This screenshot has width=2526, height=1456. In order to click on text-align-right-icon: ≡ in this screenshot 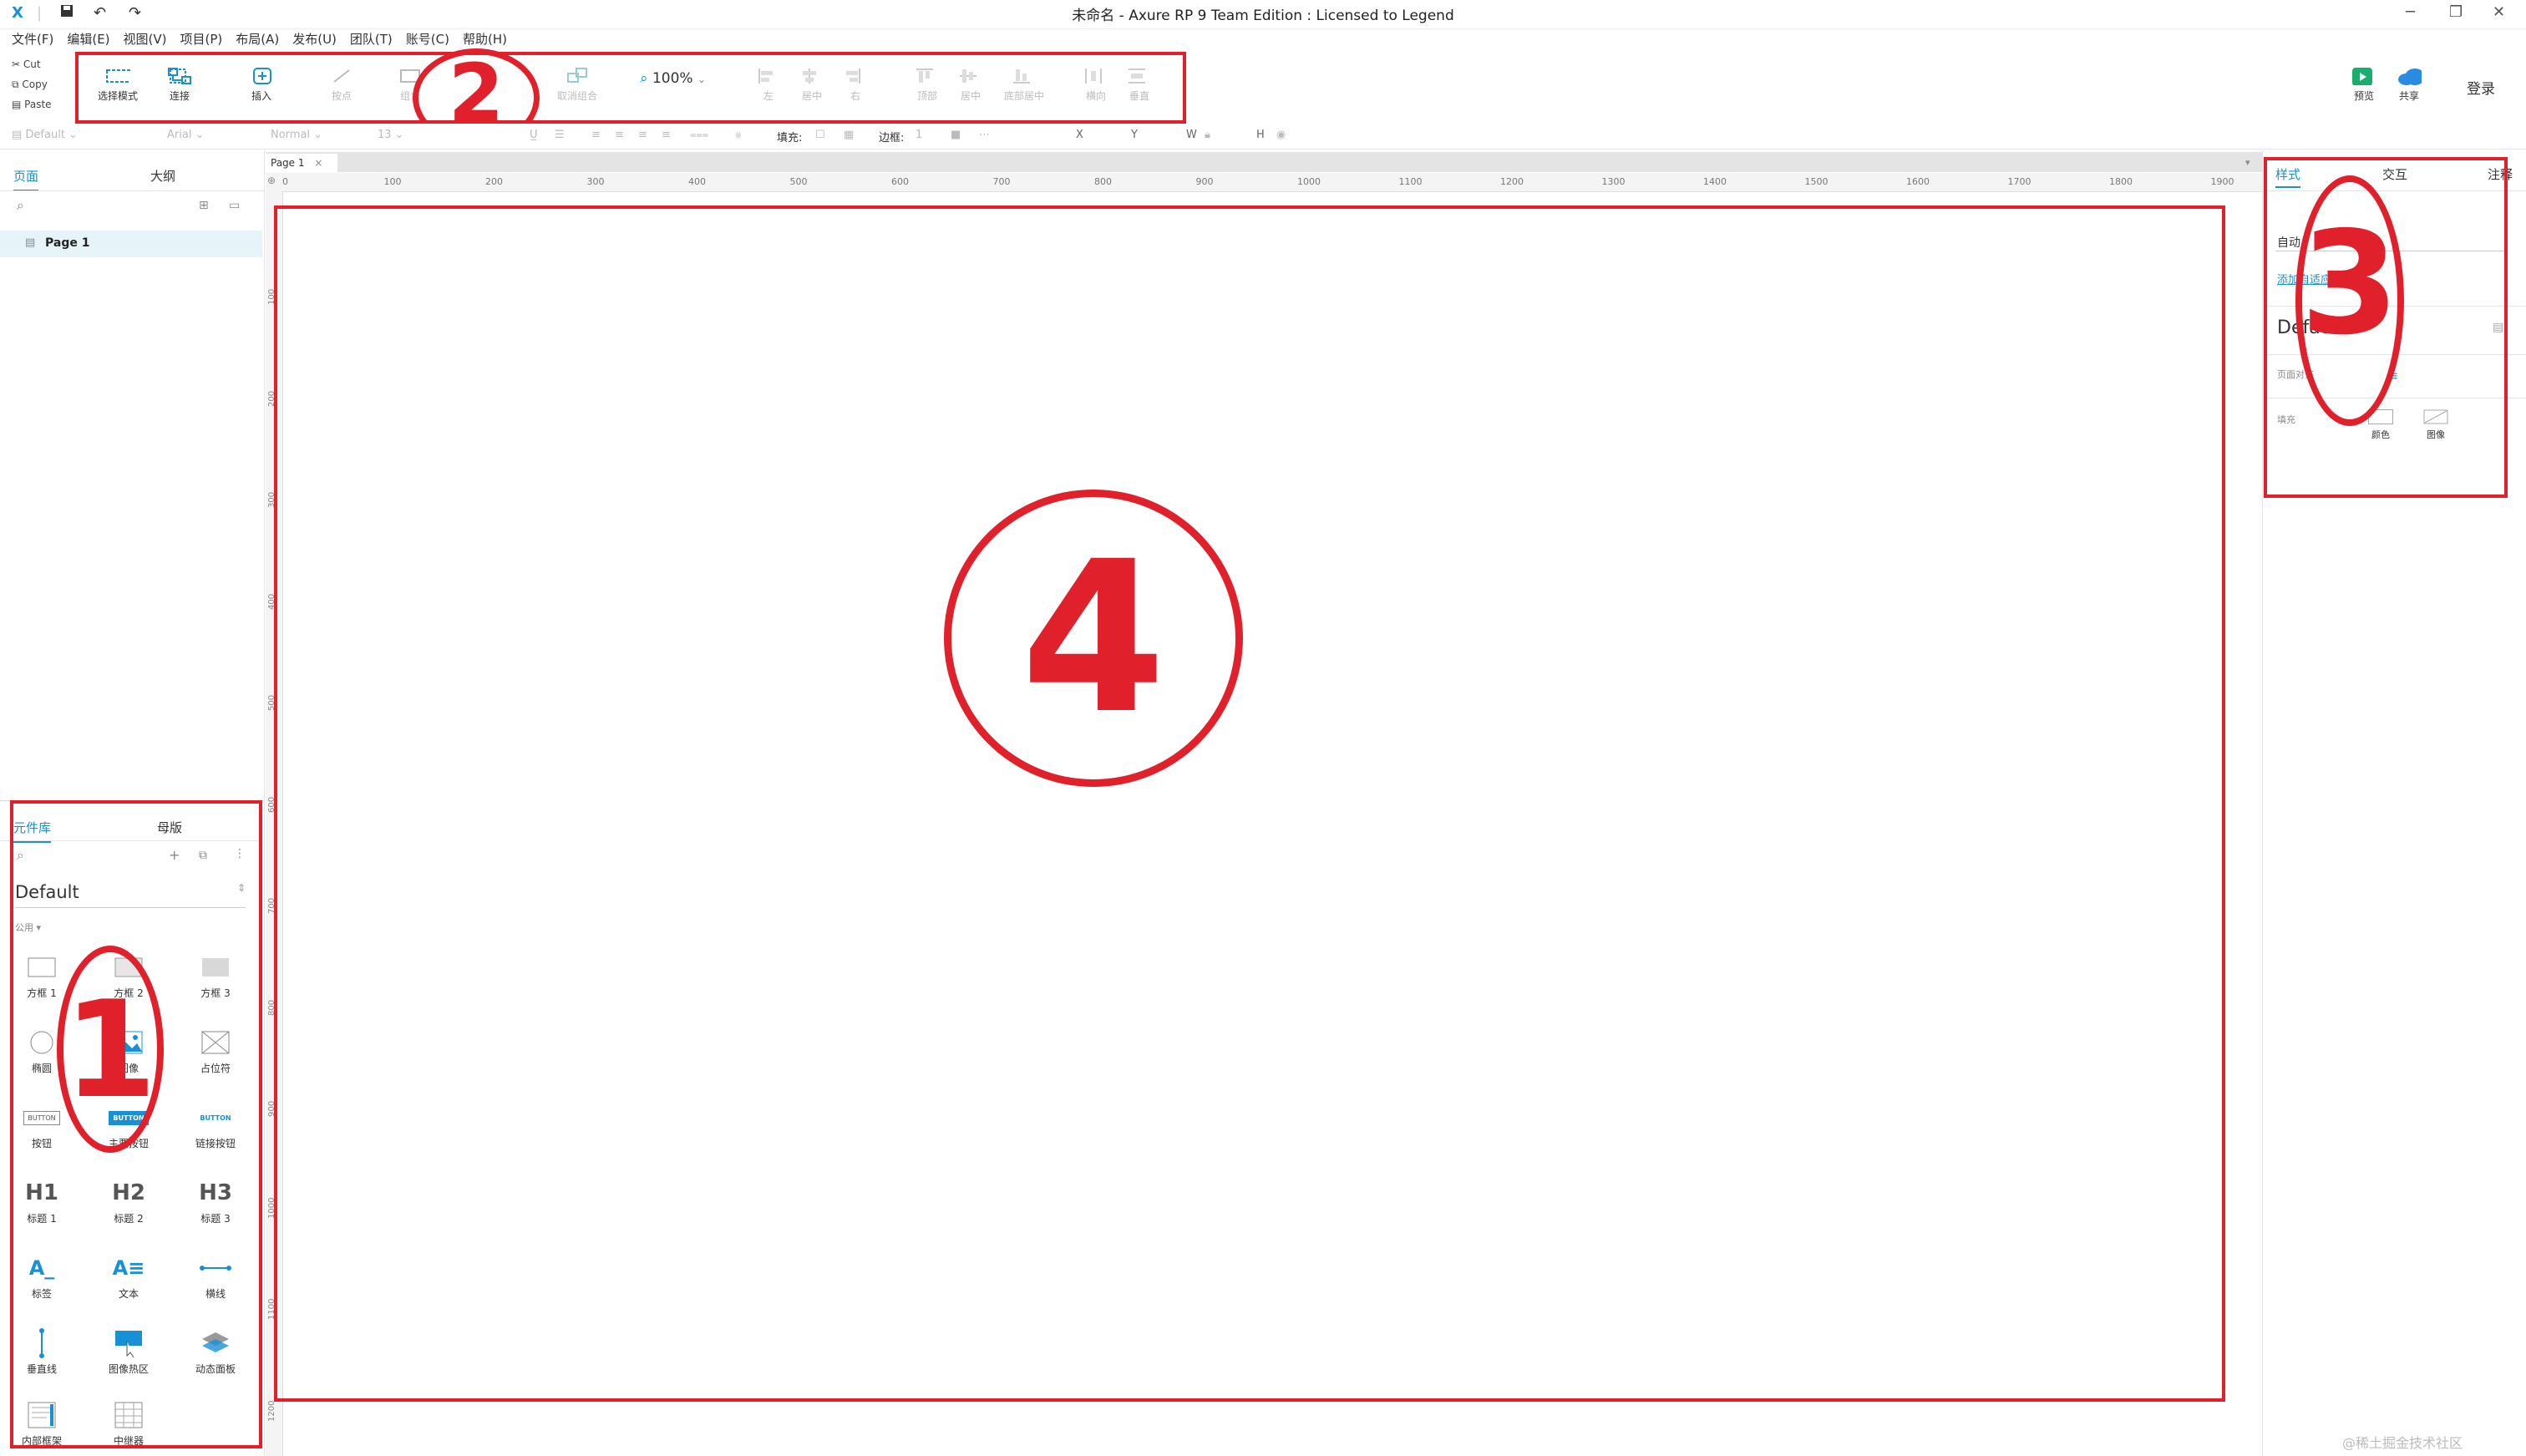, I will do `click(643, 135)`.